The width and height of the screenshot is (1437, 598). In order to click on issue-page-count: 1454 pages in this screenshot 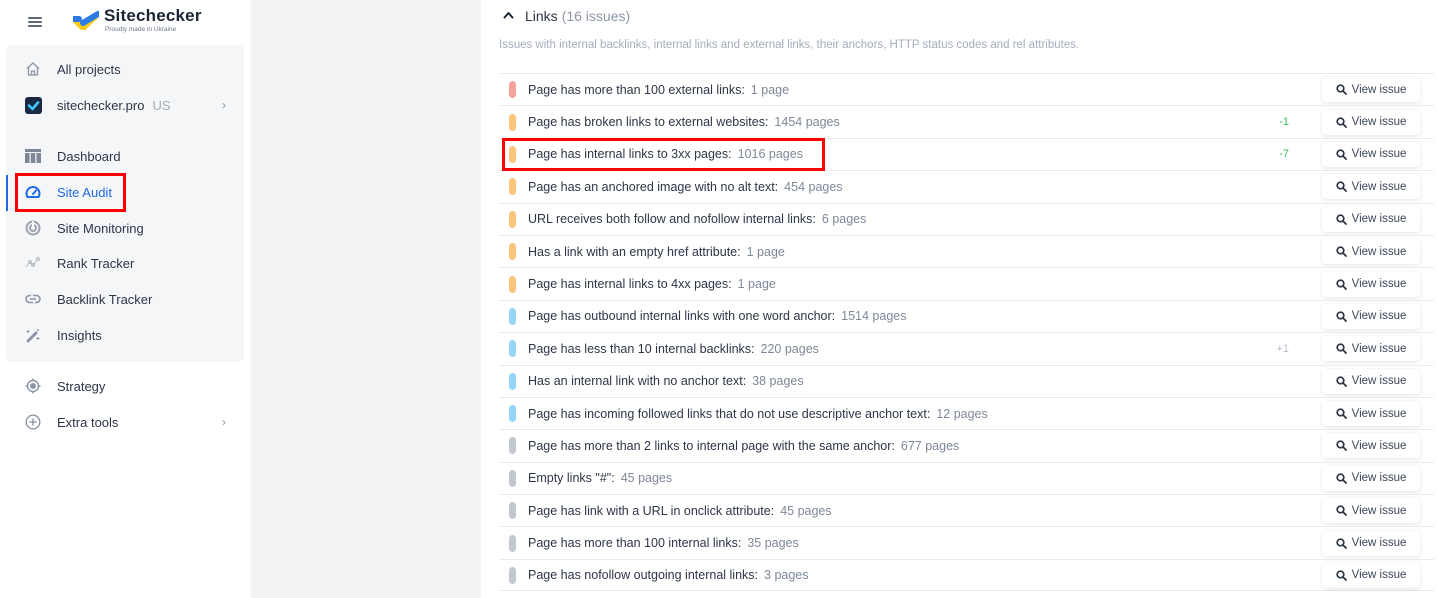, I will do `click(807, 122)`.